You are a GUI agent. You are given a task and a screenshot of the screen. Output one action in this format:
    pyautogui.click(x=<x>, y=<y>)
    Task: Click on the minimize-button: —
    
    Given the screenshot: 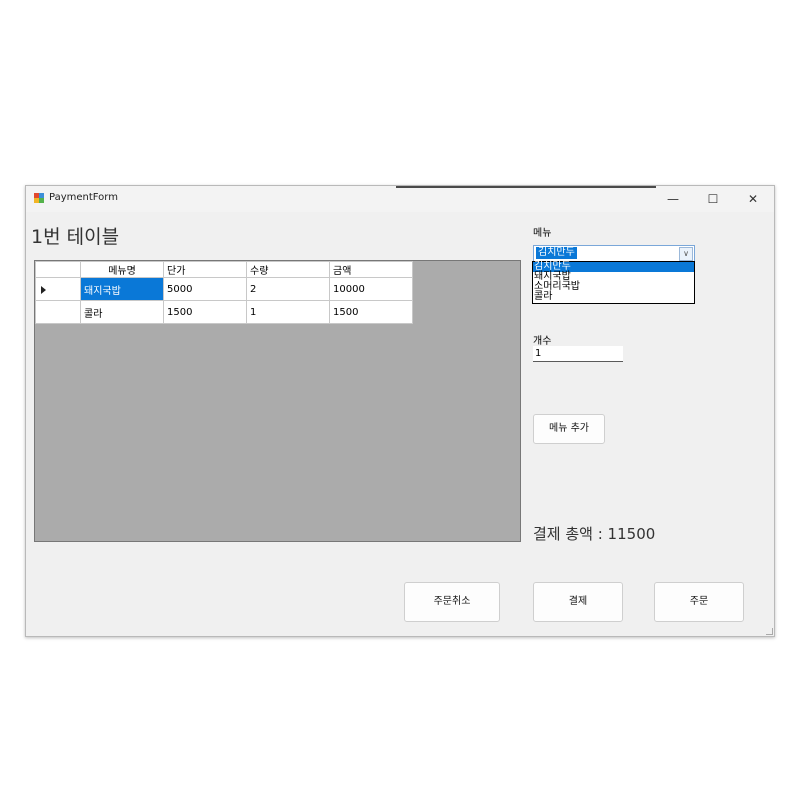 What is the action you would take?
    pyautogui.click(x=673, y=199)
    